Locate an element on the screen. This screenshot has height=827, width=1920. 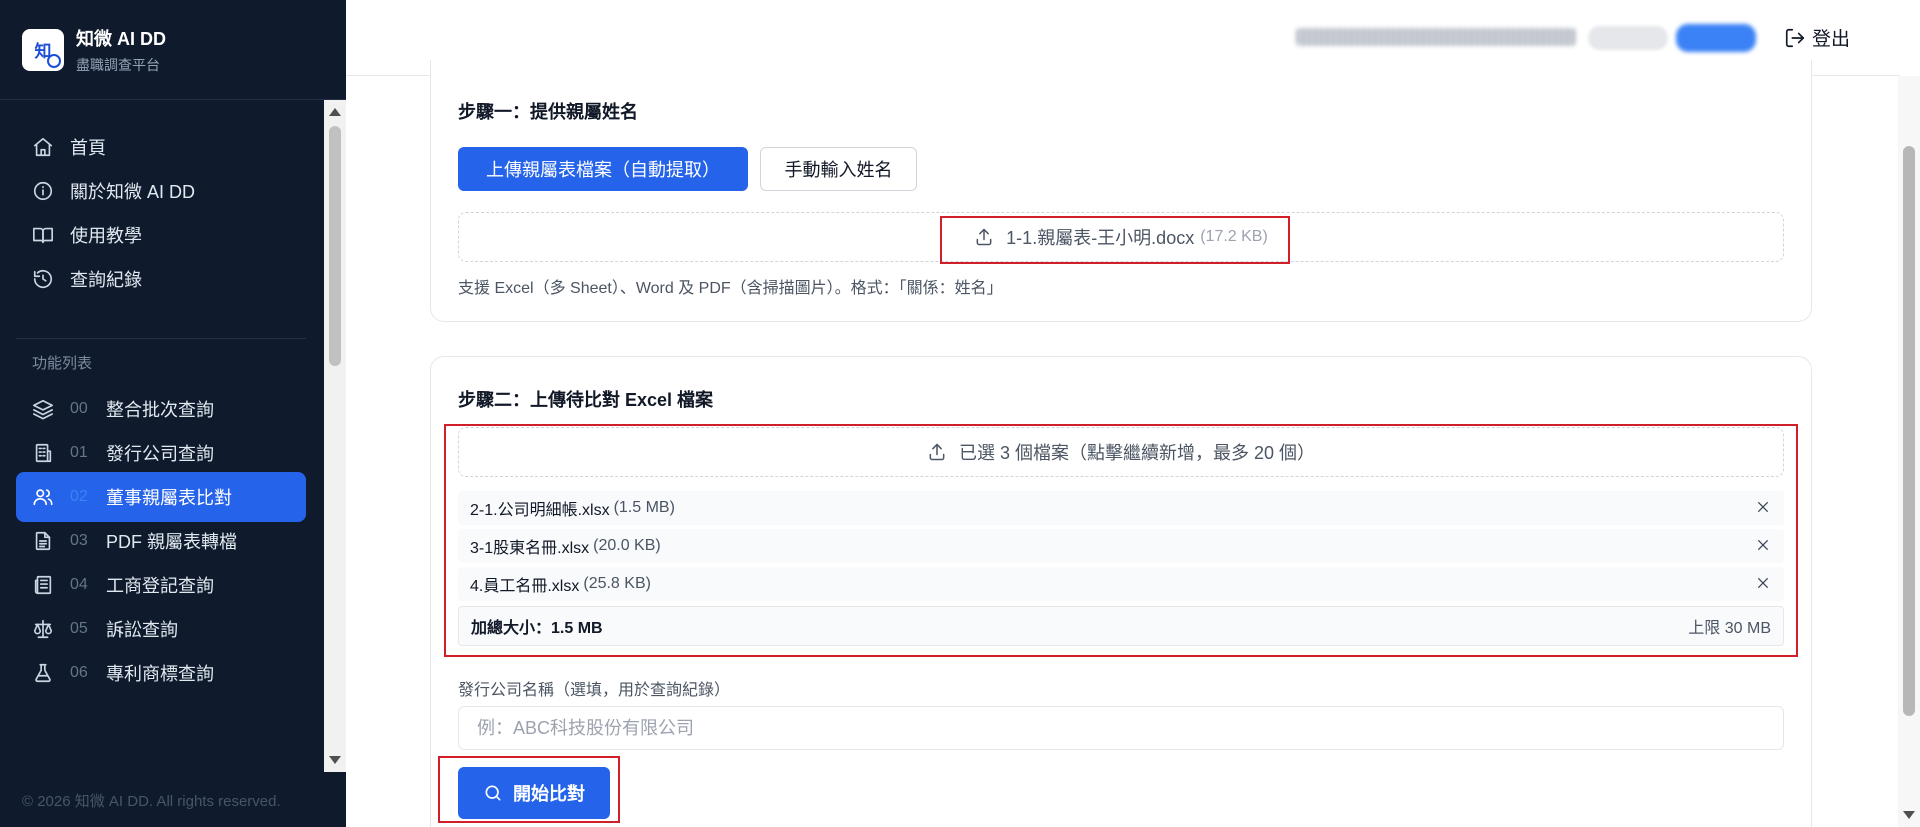
sidebar-item-about: 關於知微 AI DD is located at coordinates (161, 191).